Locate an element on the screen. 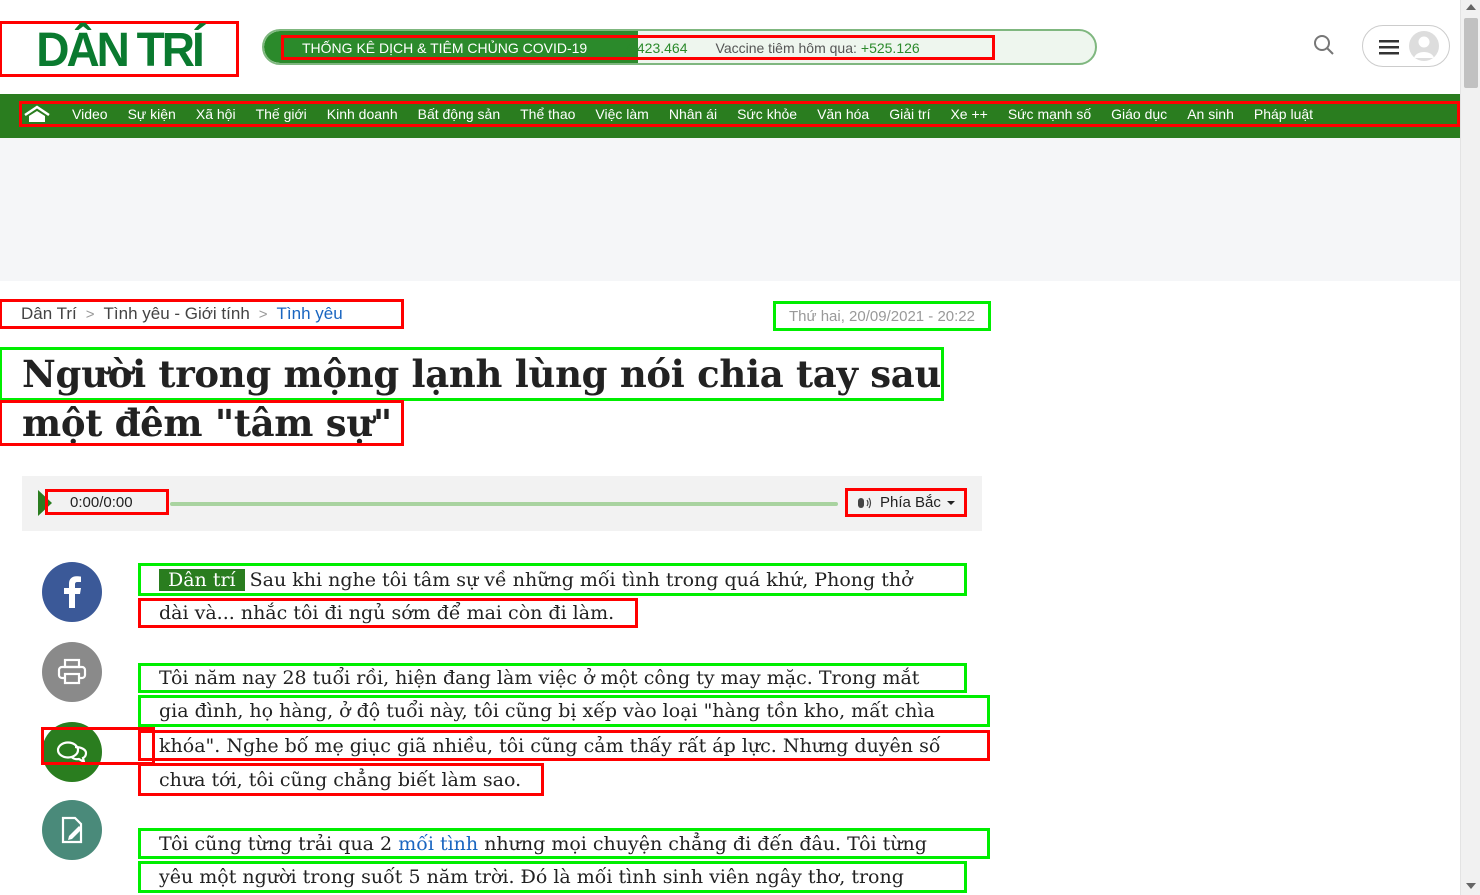 The image size is (1480, 895). nav-item: Bất động sản is located at coordinates (459, 114).